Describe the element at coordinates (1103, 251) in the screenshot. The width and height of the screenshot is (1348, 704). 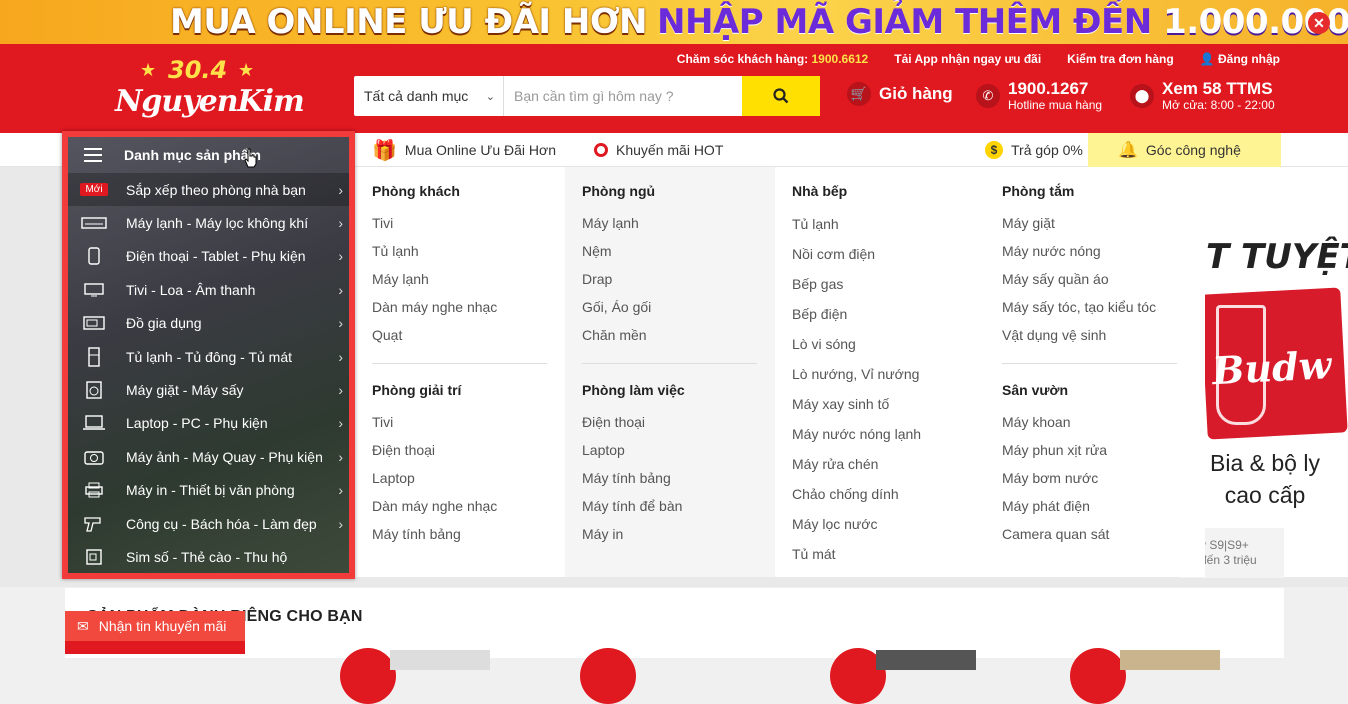
I see `mega-link: Máy nước nóng` at that location.